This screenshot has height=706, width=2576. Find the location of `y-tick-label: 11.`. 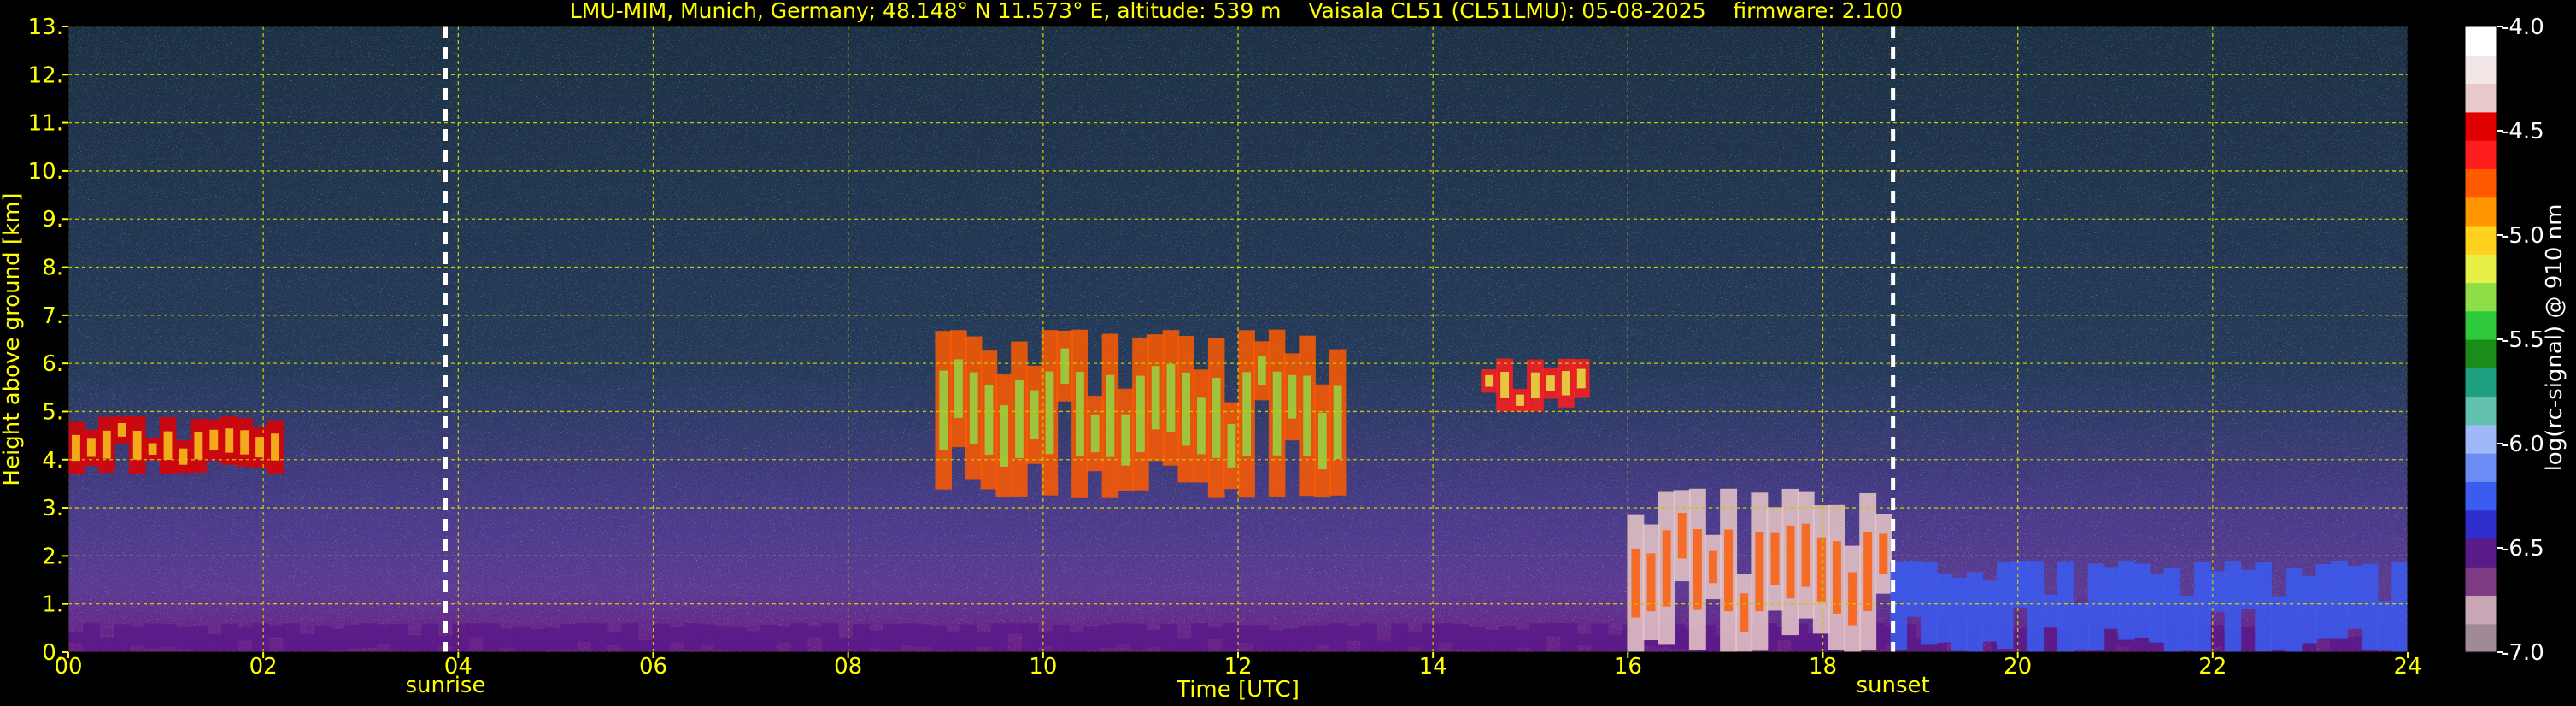

y-tick-label: 11. is located at coordinates (45, 124).